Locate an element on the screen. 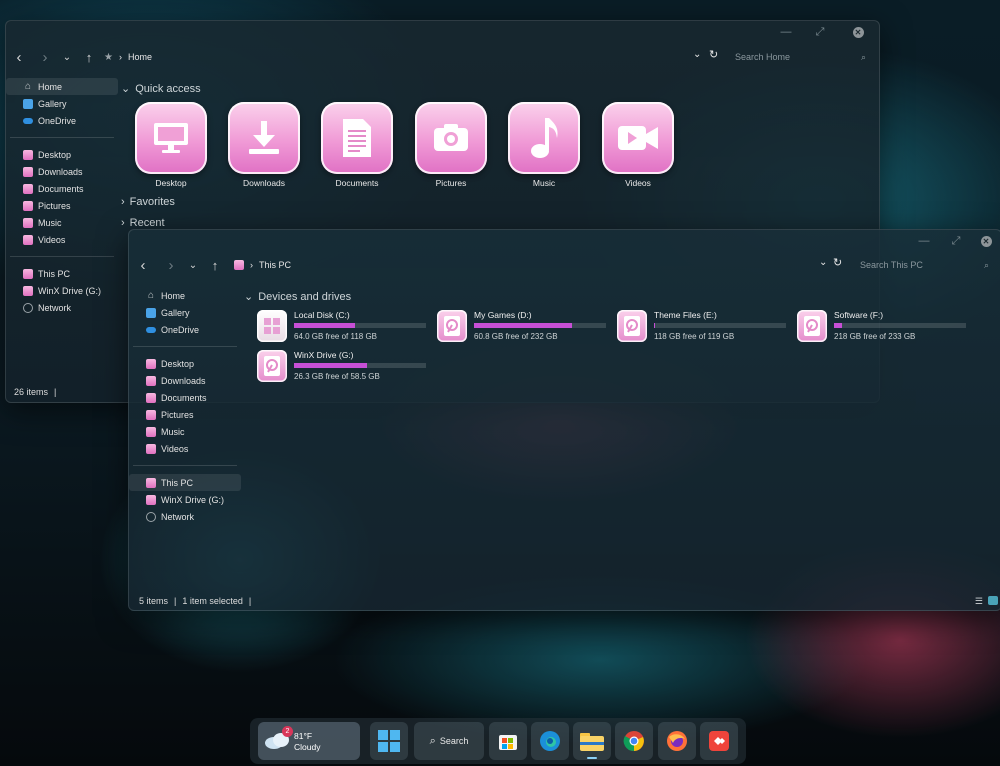  taskbar-file-explorer is located at coordinates (592, 741).